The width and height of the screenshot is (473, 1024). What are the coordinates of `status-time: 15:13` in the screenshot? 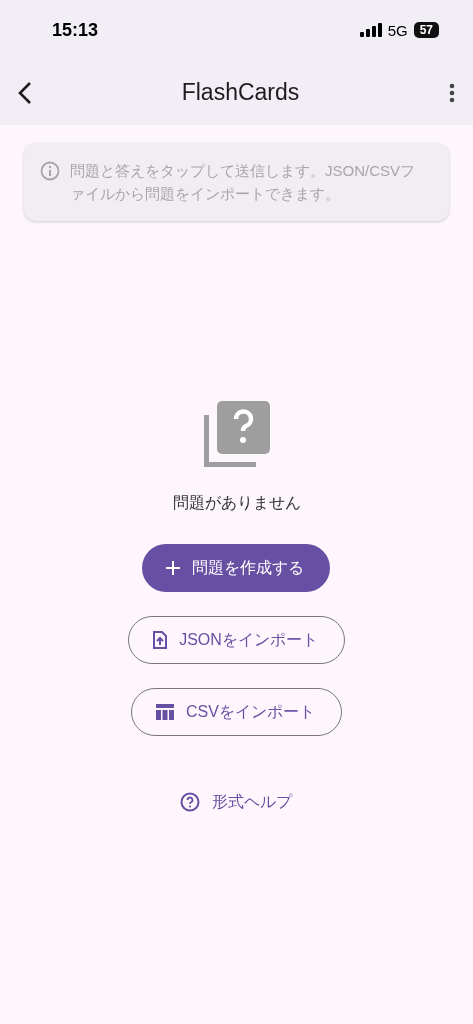 It's located at (75, 30).